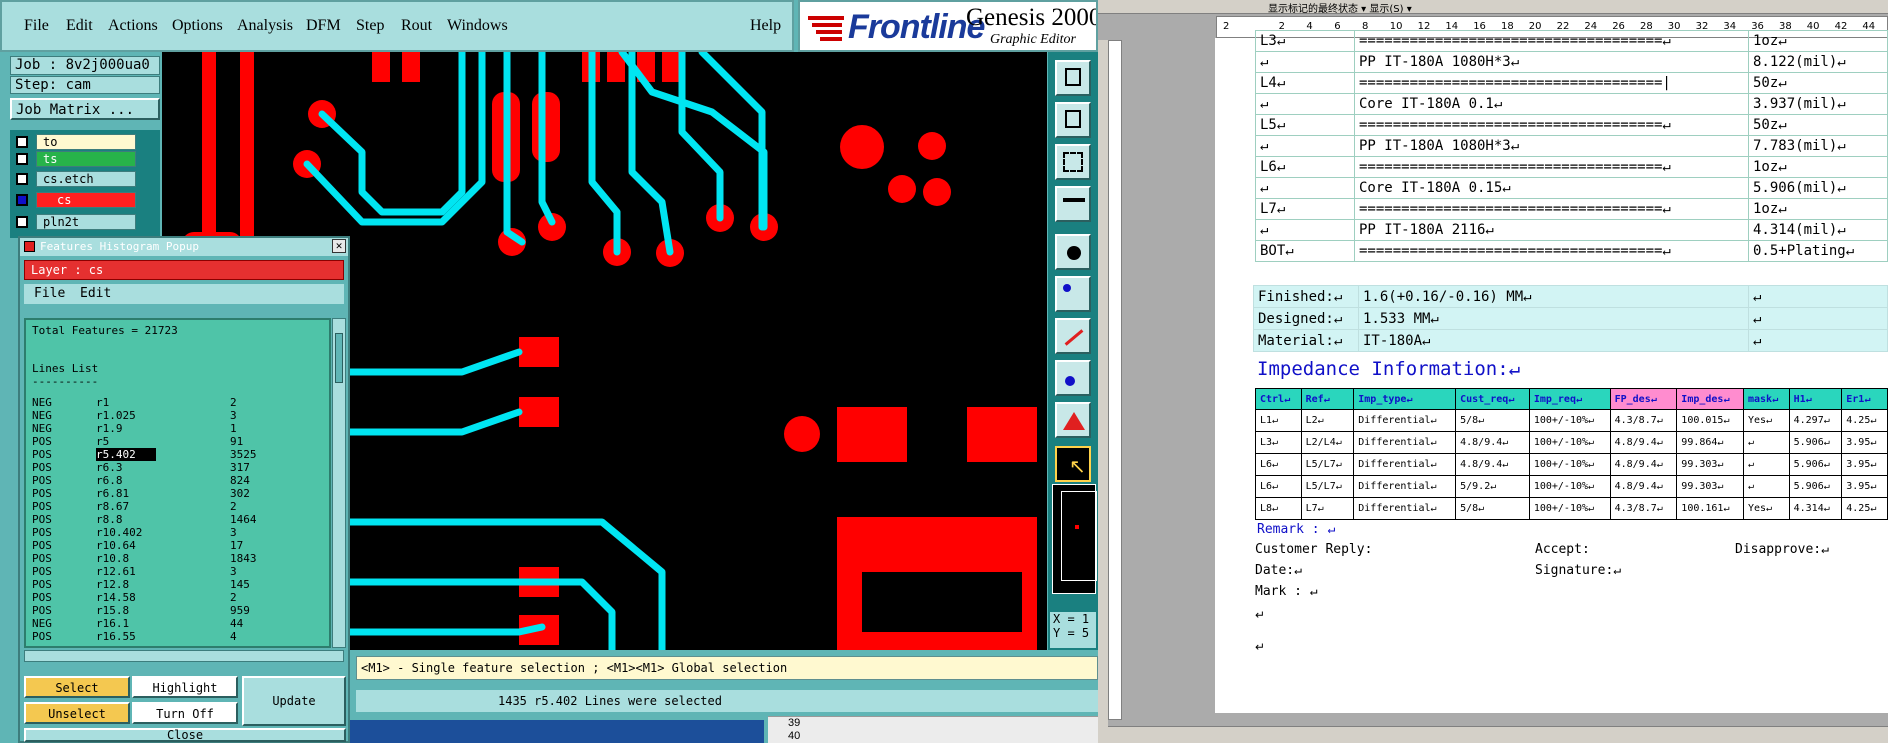 The image size is (1888, 743). What do you see at coordinates (161, 545) in the screenshot?
I see `feature-row: POS r10.64 17` at bounding box center [161, 545].